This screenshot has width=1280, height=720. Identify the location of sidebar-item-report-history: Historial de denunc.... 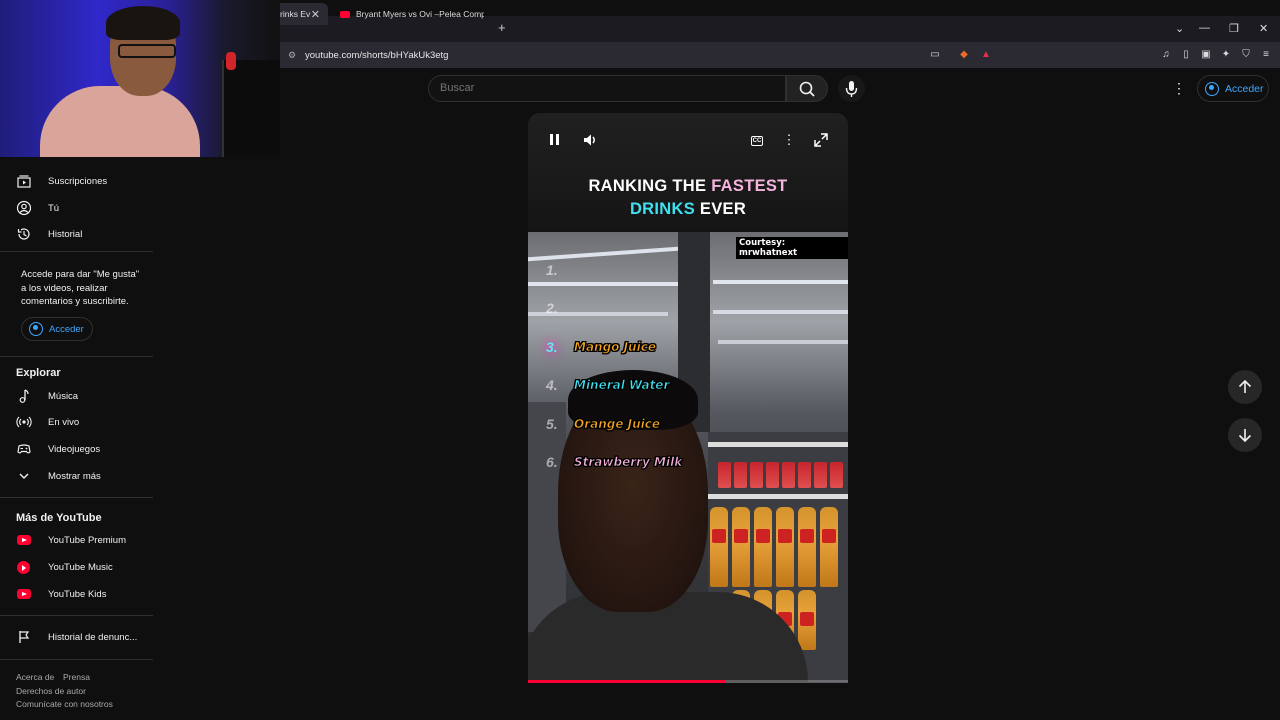
(76, 637).